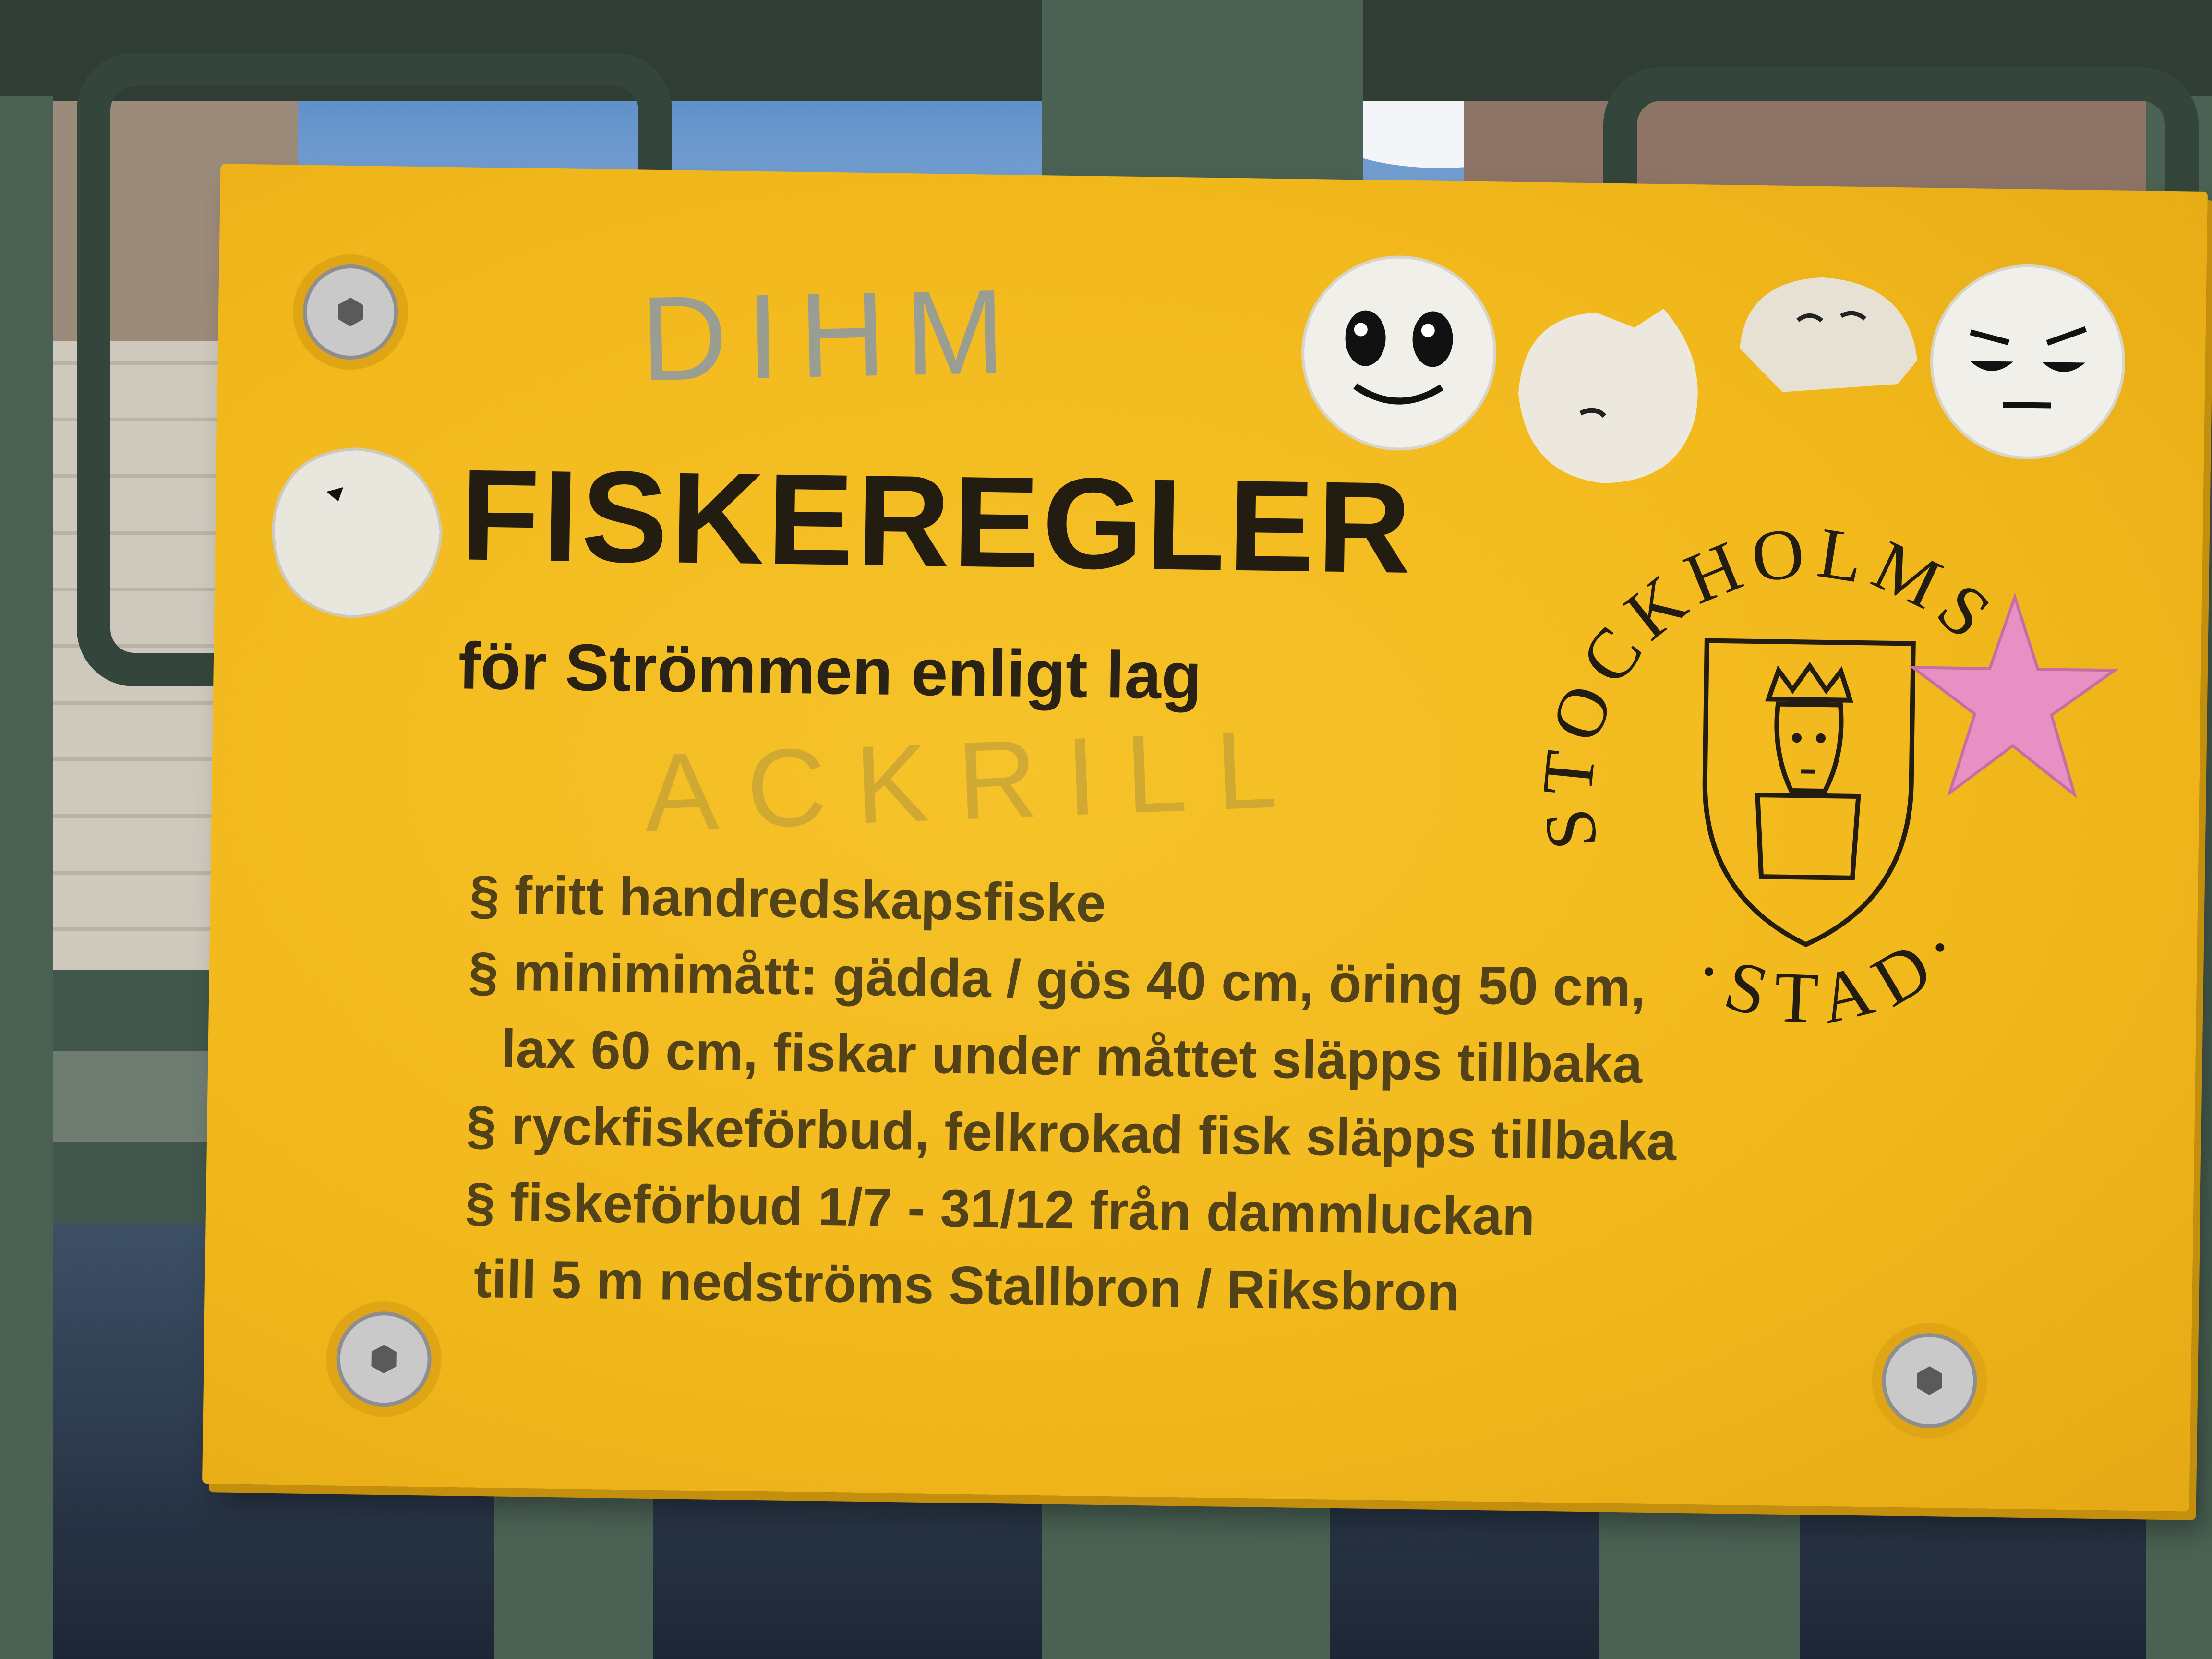  Describe the element at coordinates (1399, 353) in the screenshot. I see `smiley-sticker-icon` at that location.